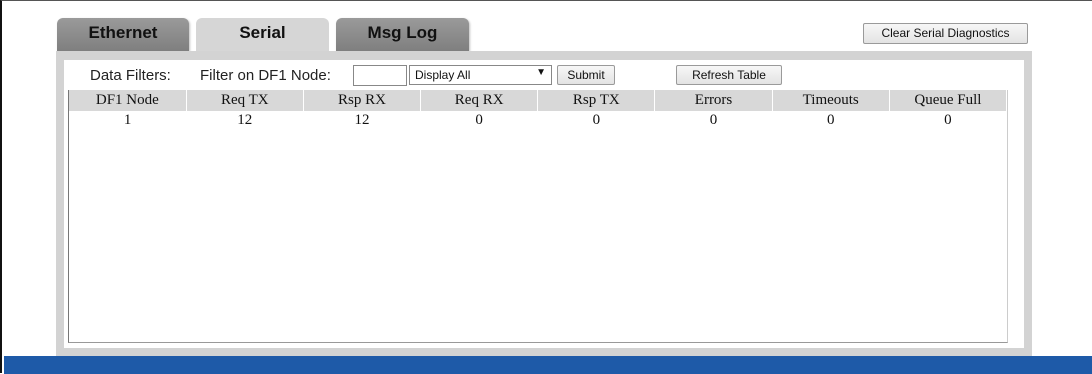 This screenshot has height=374, width=1092. I want to click on cell-req-tx: 12, so click(245, 120).